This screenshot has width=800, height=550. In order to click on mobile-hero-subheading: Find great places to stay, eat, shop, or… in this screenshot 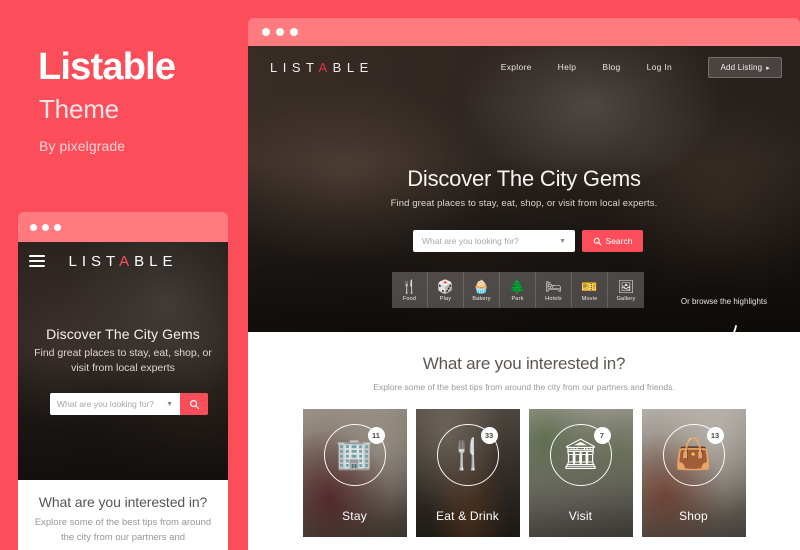, I will do `click(123, 361)`.